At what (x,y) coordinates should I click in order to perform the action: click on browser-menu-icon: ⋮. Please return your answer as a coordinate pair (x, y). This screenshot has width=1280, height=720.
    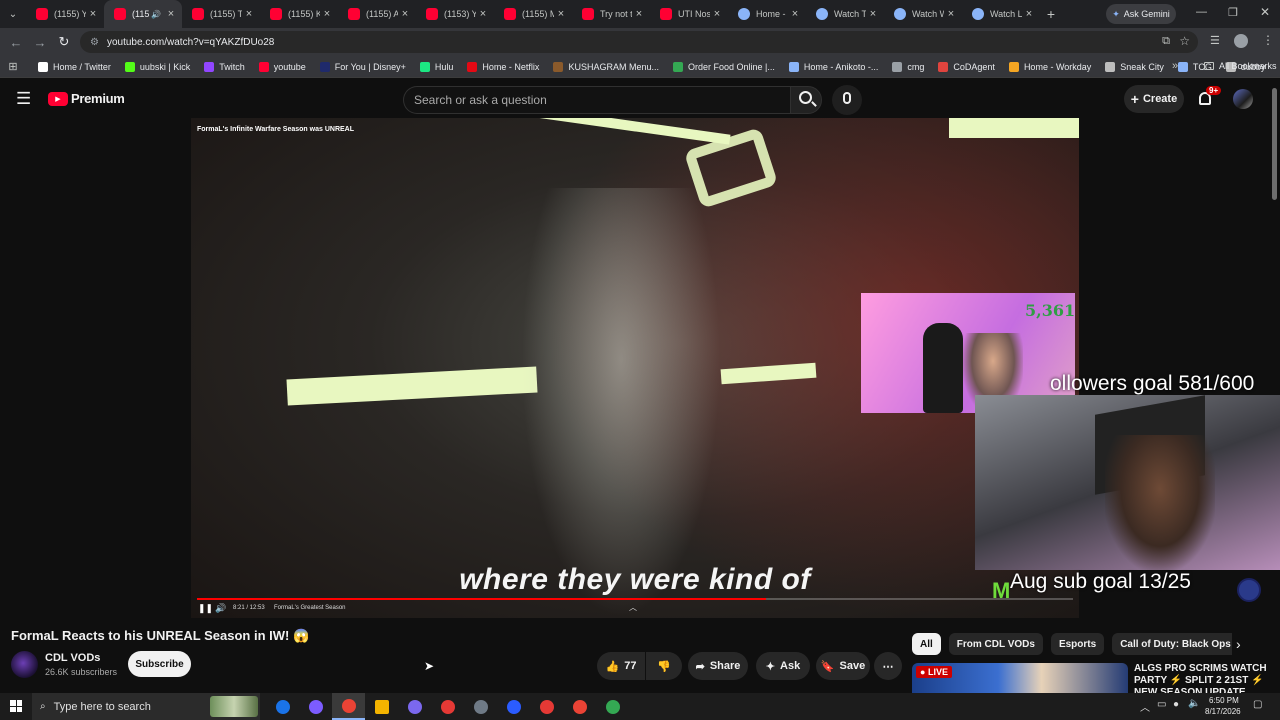
    Looking at the image, I should click on (1268, 40).